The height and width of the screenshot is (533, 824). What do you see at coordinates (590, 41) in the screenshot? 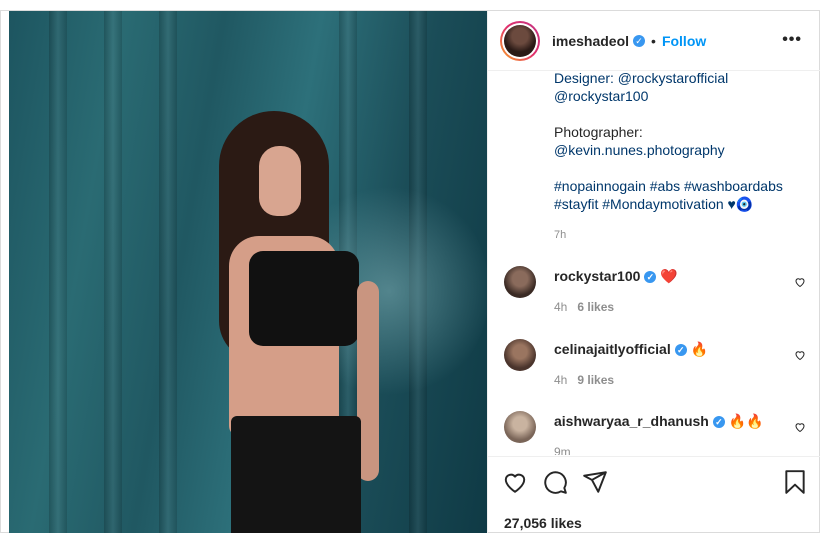
I see `post-username: imeshadeol` at bounding box center [590, 41].